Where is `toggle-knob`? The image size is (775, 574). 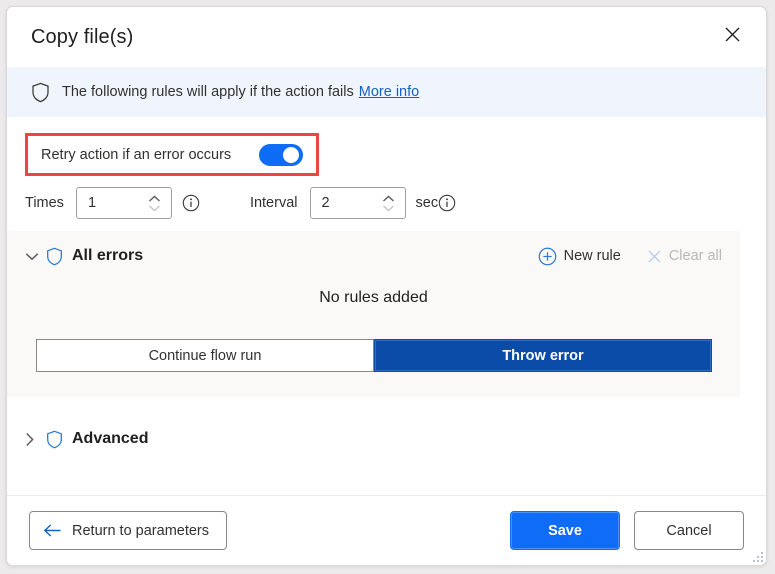
toggle-knob is located at coordinates (291, 154).